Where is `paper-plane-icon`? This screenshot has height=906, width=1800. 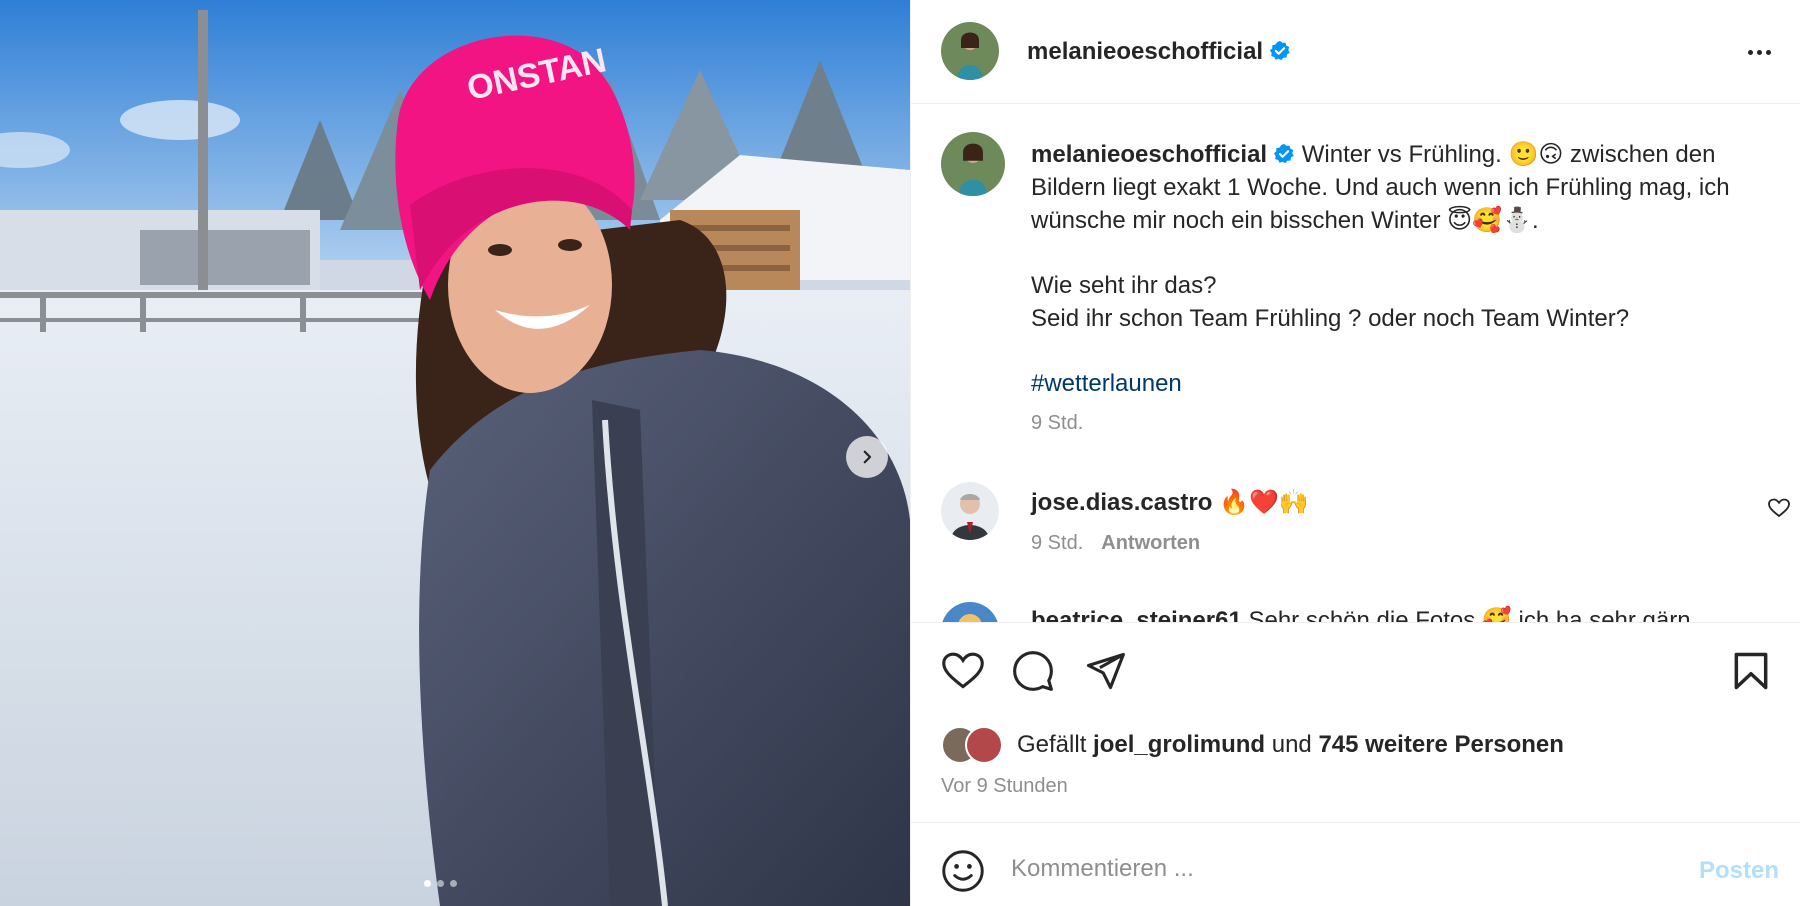
paper-plane-icon is located at coordinates (1105, 671).